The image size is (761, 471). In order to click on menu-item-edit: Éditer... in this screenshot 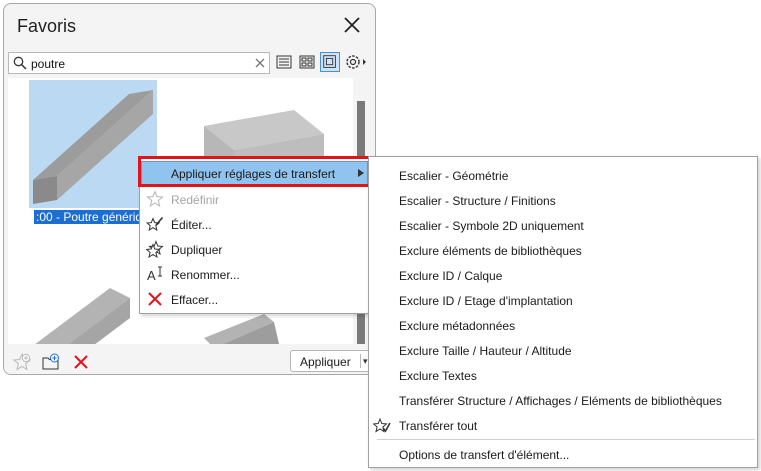, I will do `click(254, 224)`.